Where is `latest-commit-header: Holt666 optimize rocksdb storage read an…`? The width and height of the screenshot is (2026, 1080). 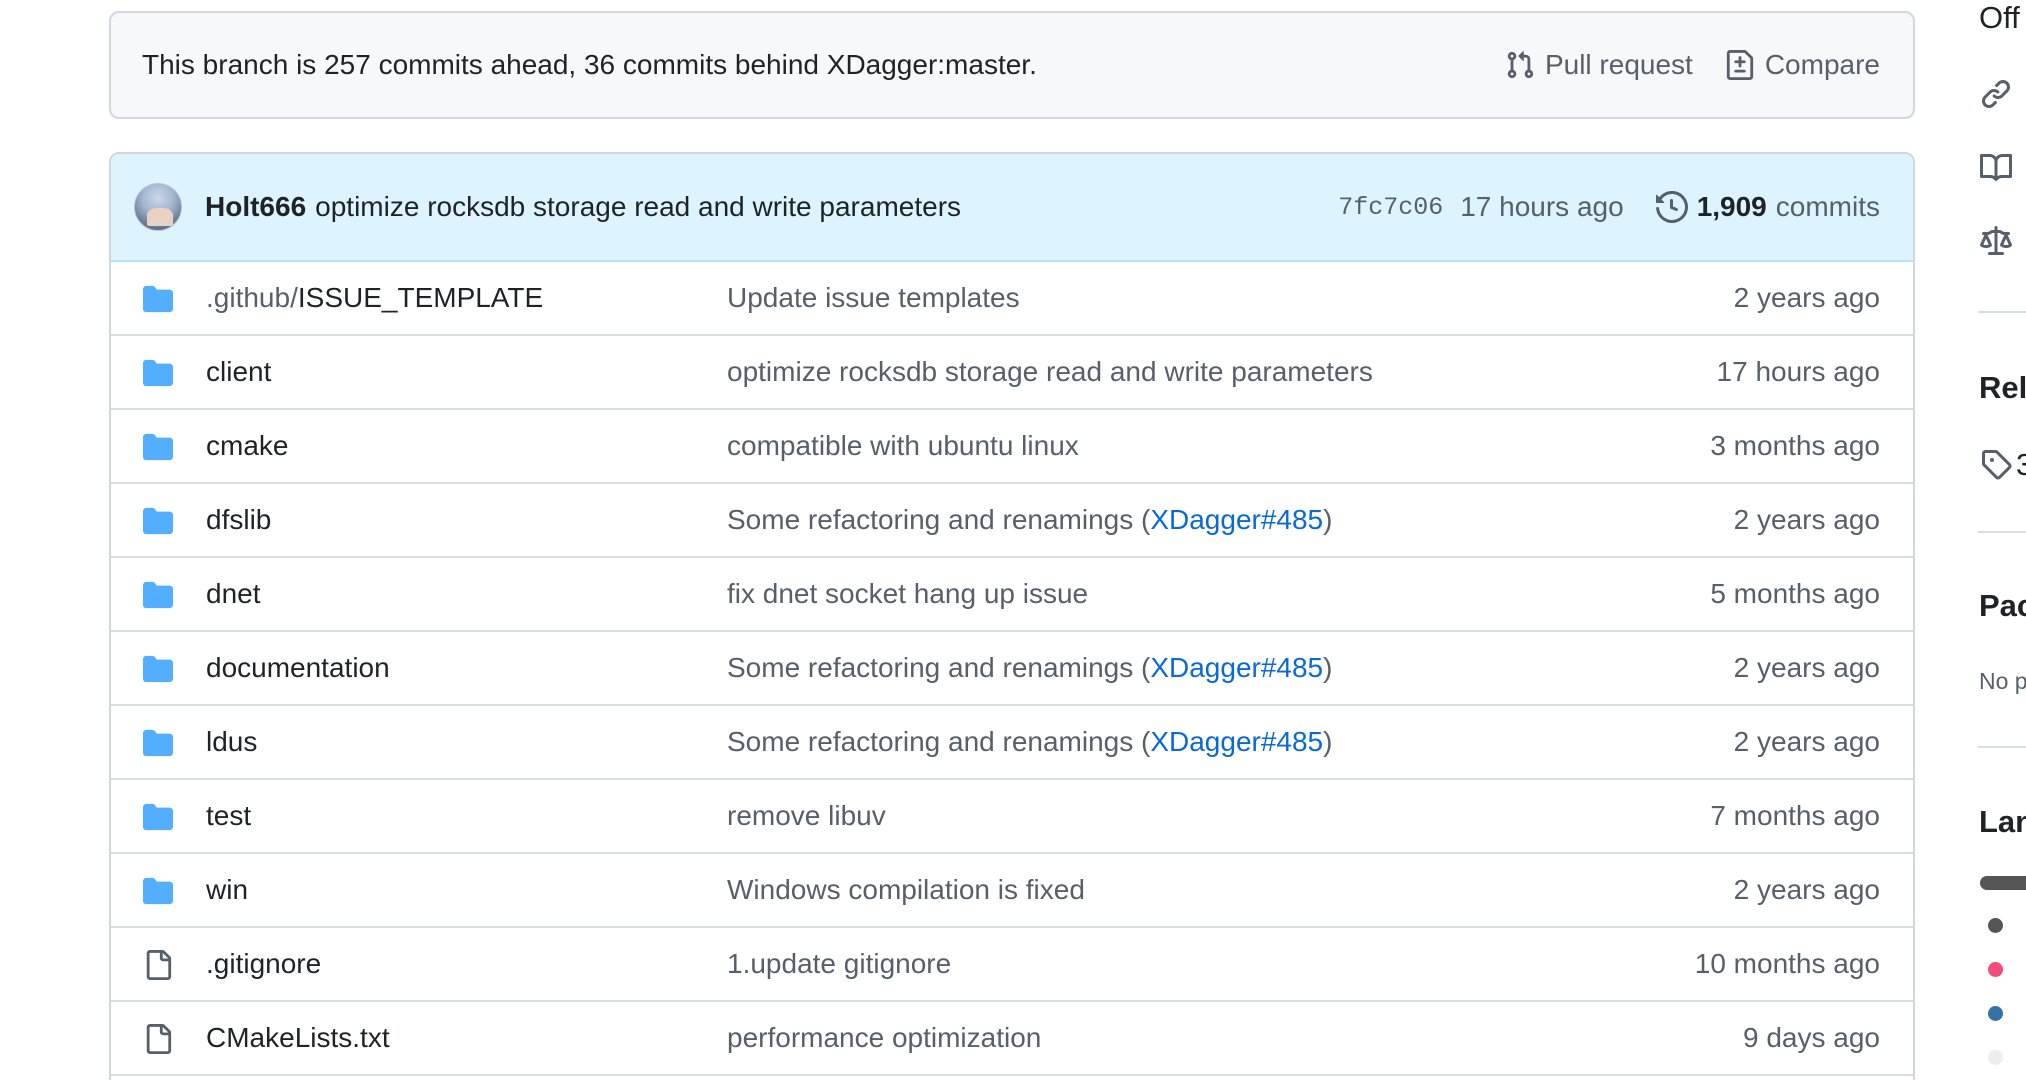
latest-commit-header: Holt666 optimize rocksdb storage read an… is located at coordinates (1012, 208).